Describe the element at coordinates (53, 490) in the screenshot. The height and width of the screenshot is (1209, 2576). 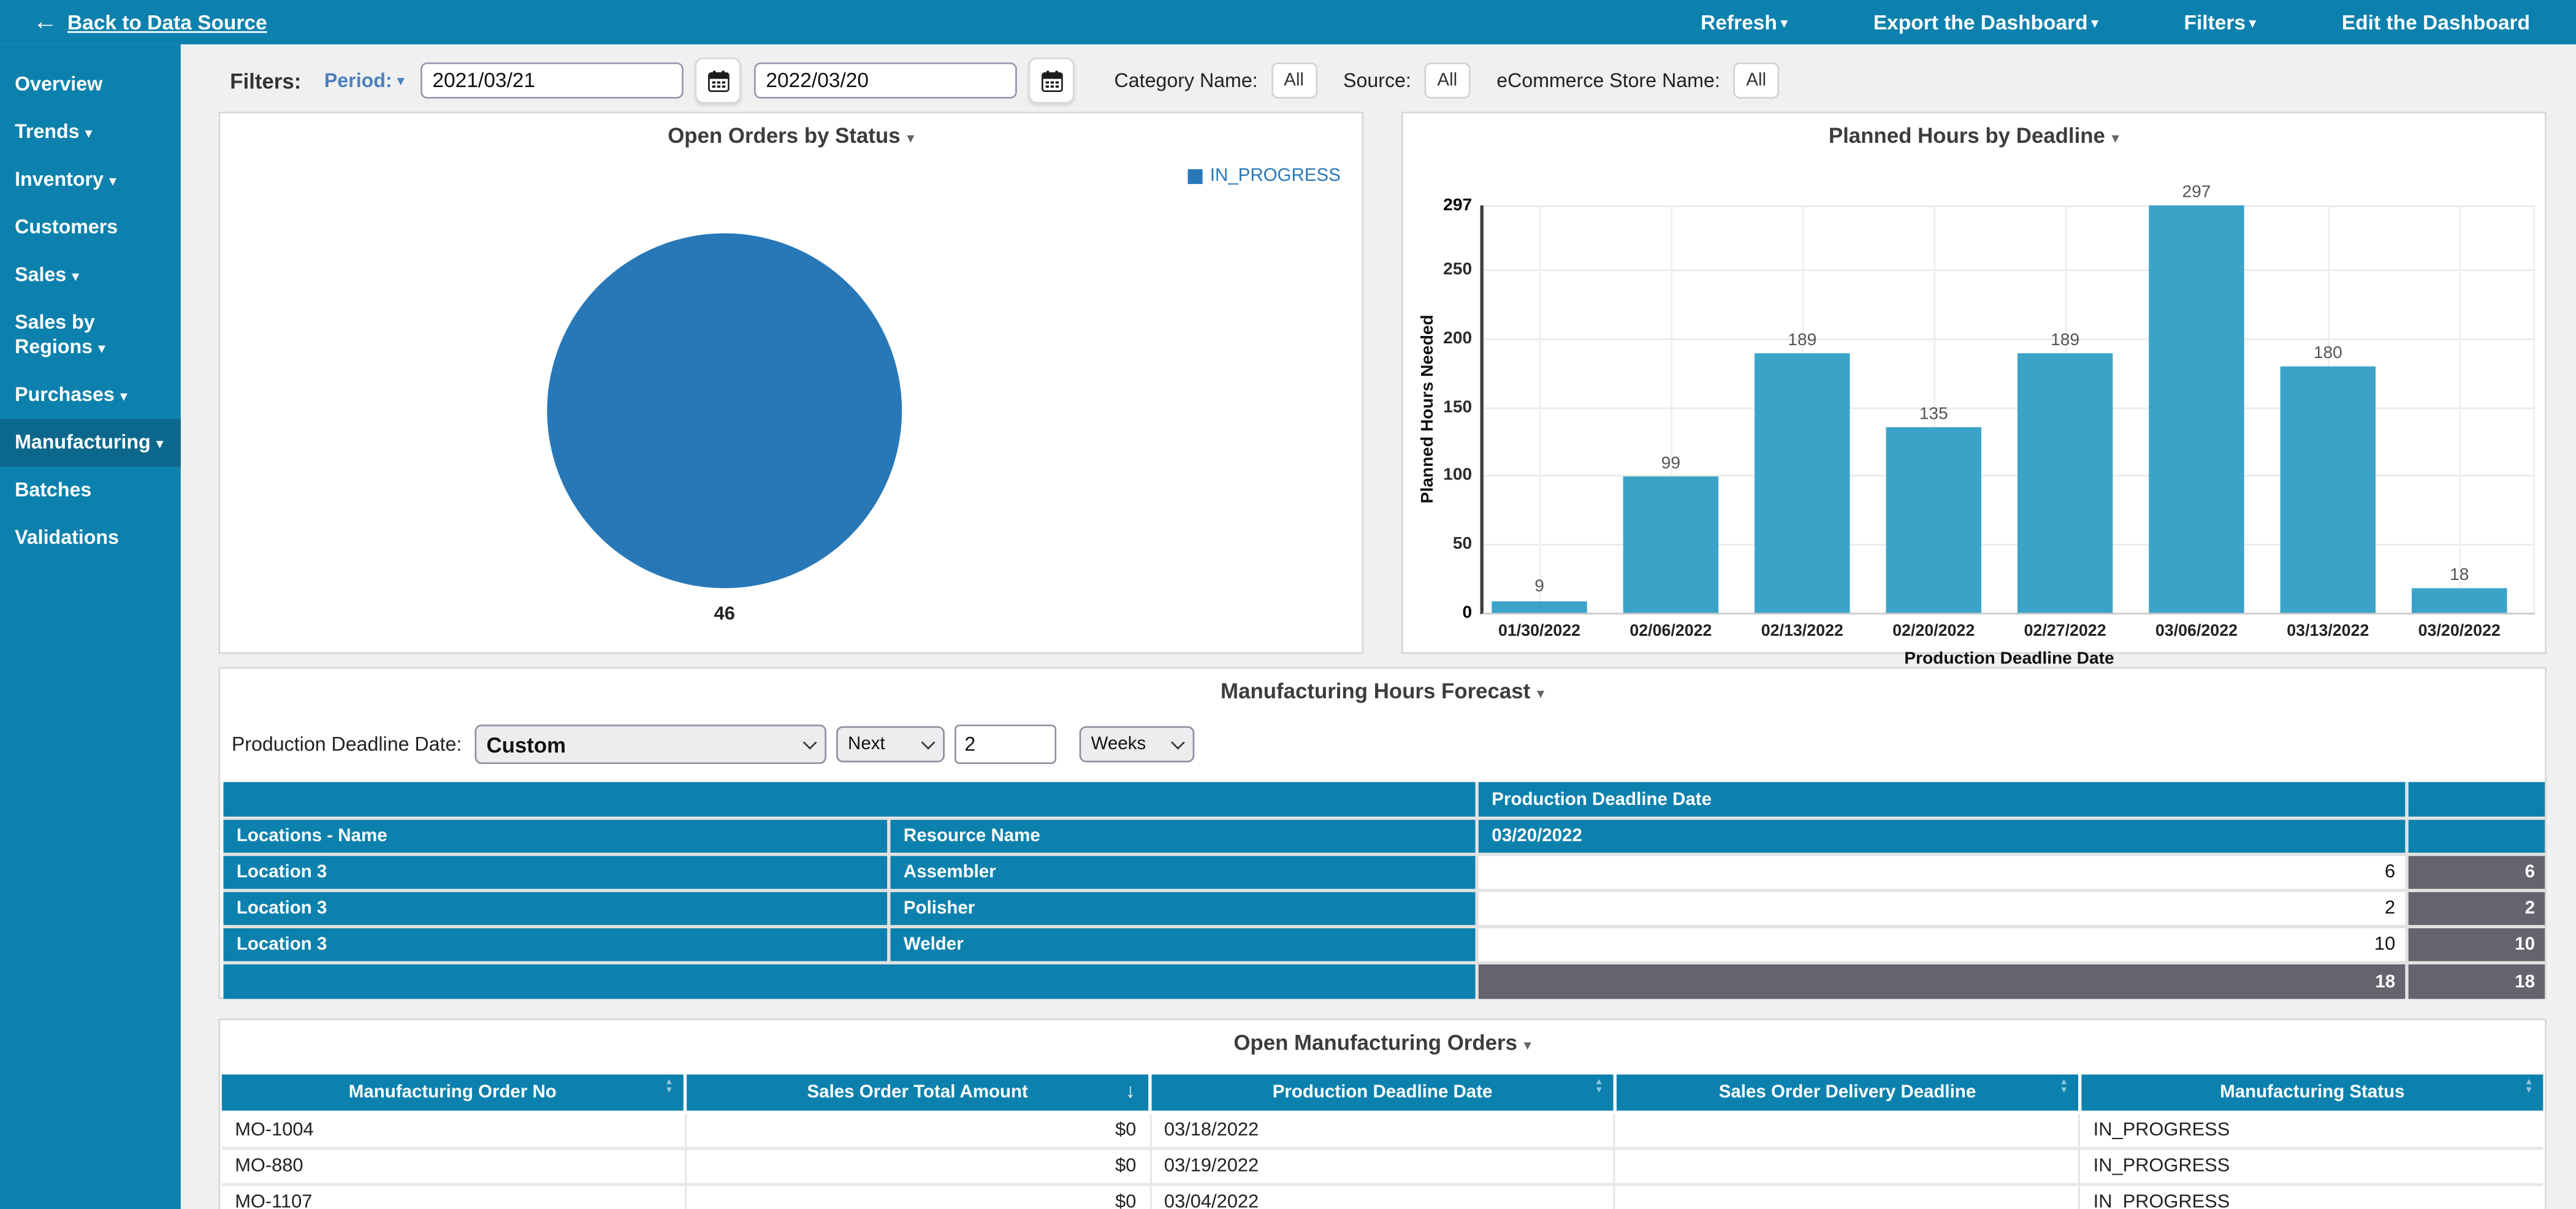
I see `sidebar-item-label: Batches` at that location.